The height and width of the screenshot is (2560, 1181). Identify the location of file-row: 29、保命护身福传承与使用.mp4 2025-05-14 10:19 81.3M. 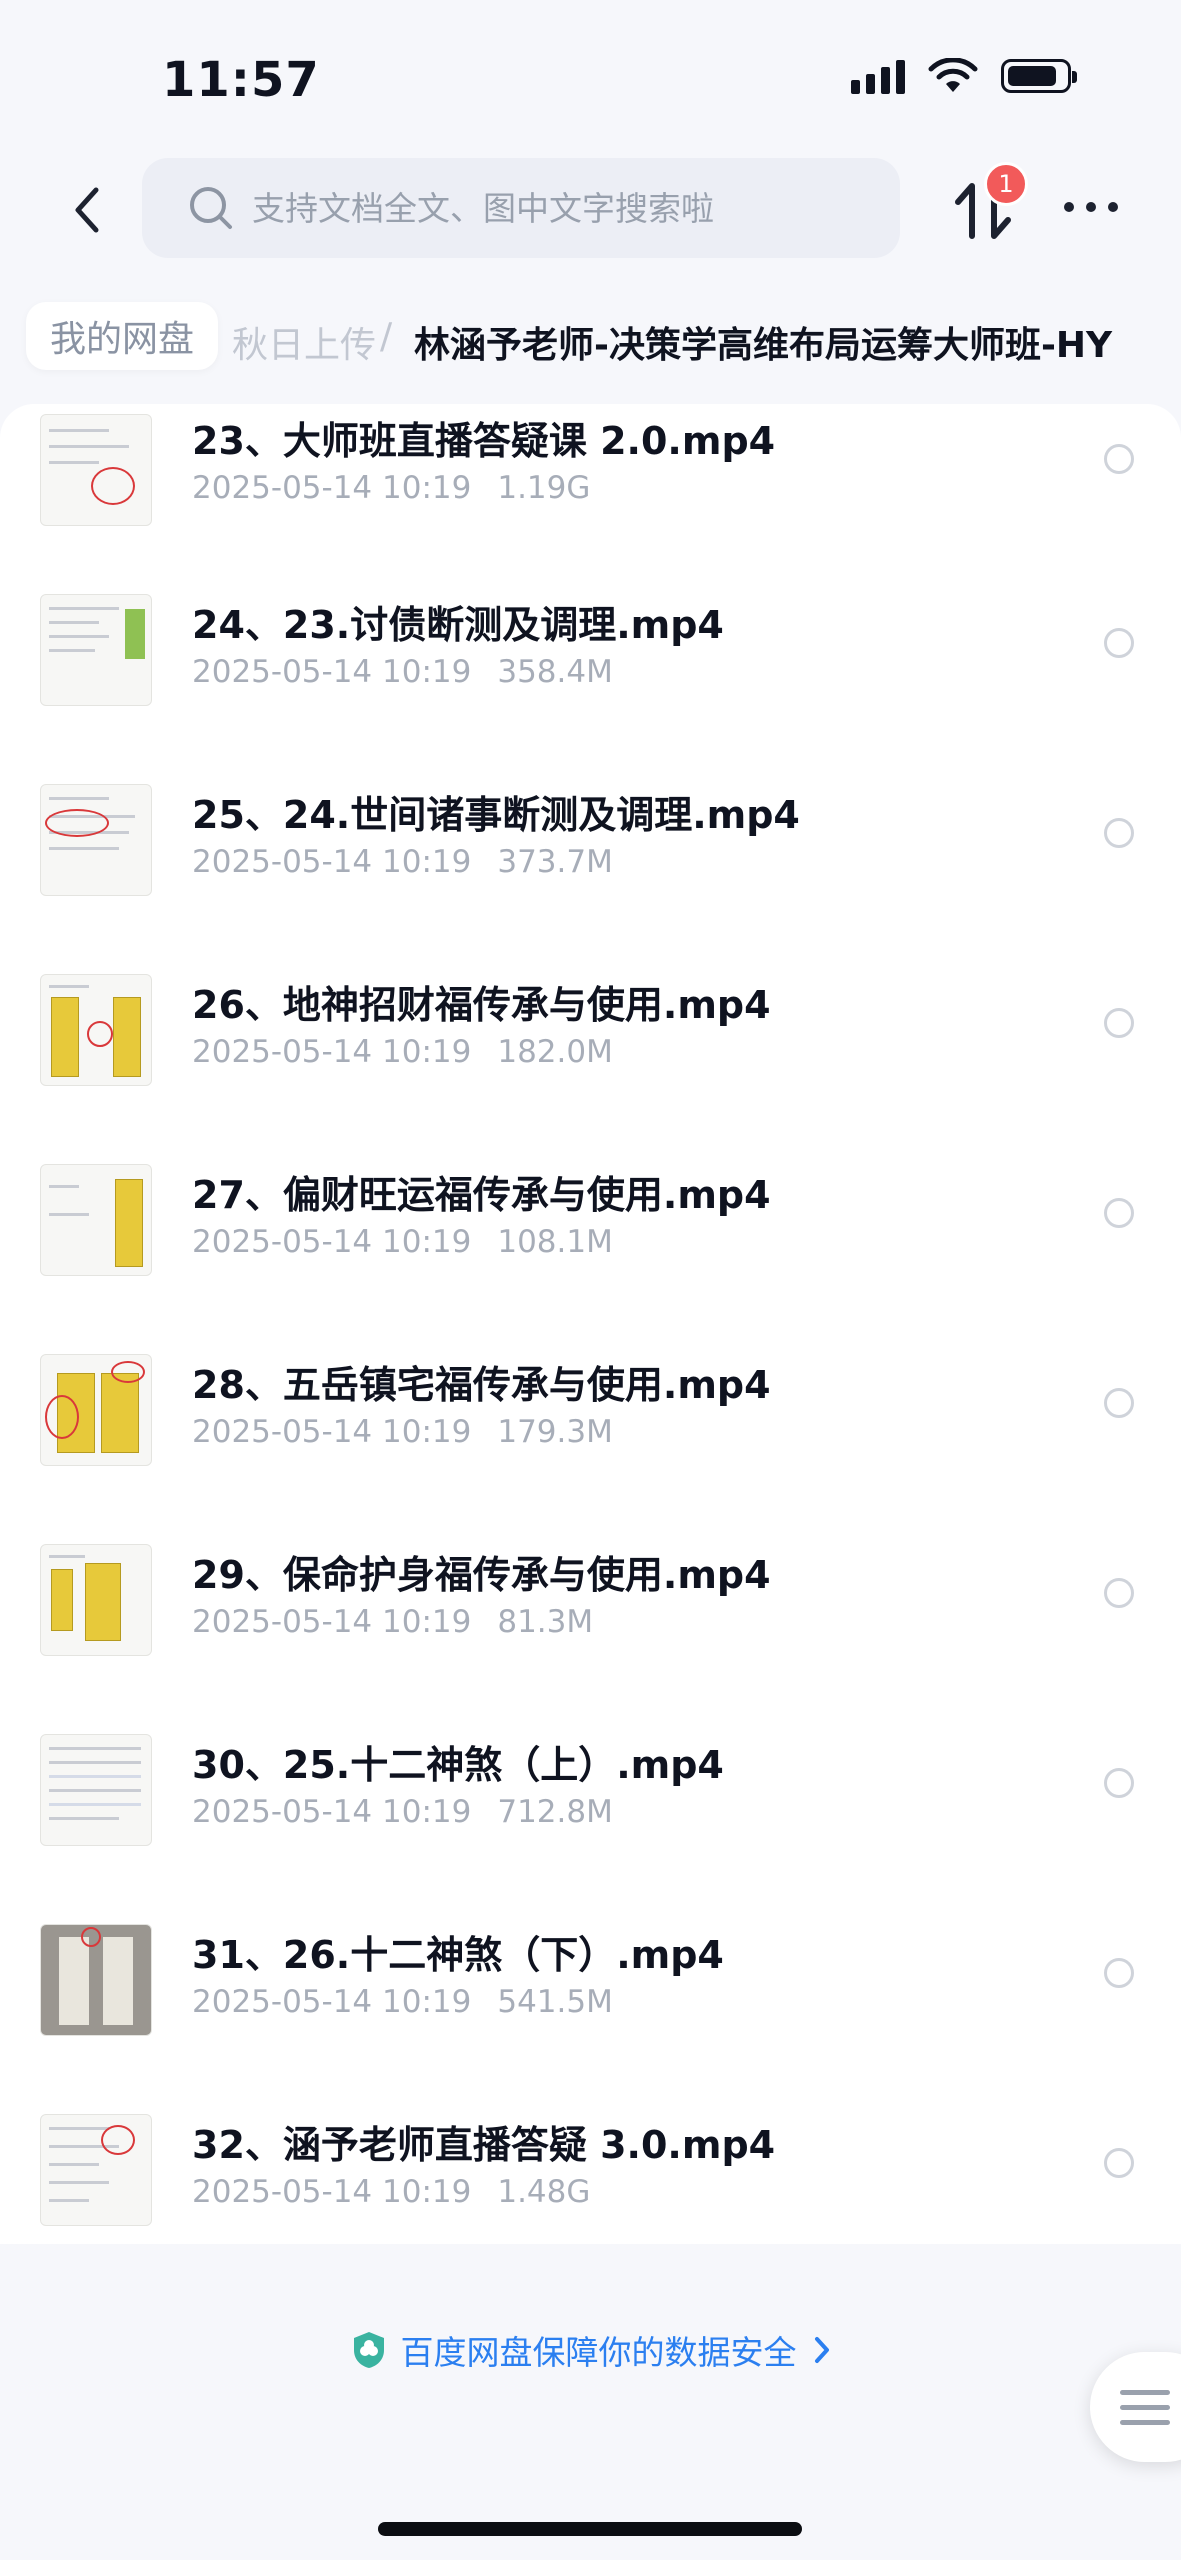
(590, 1609).